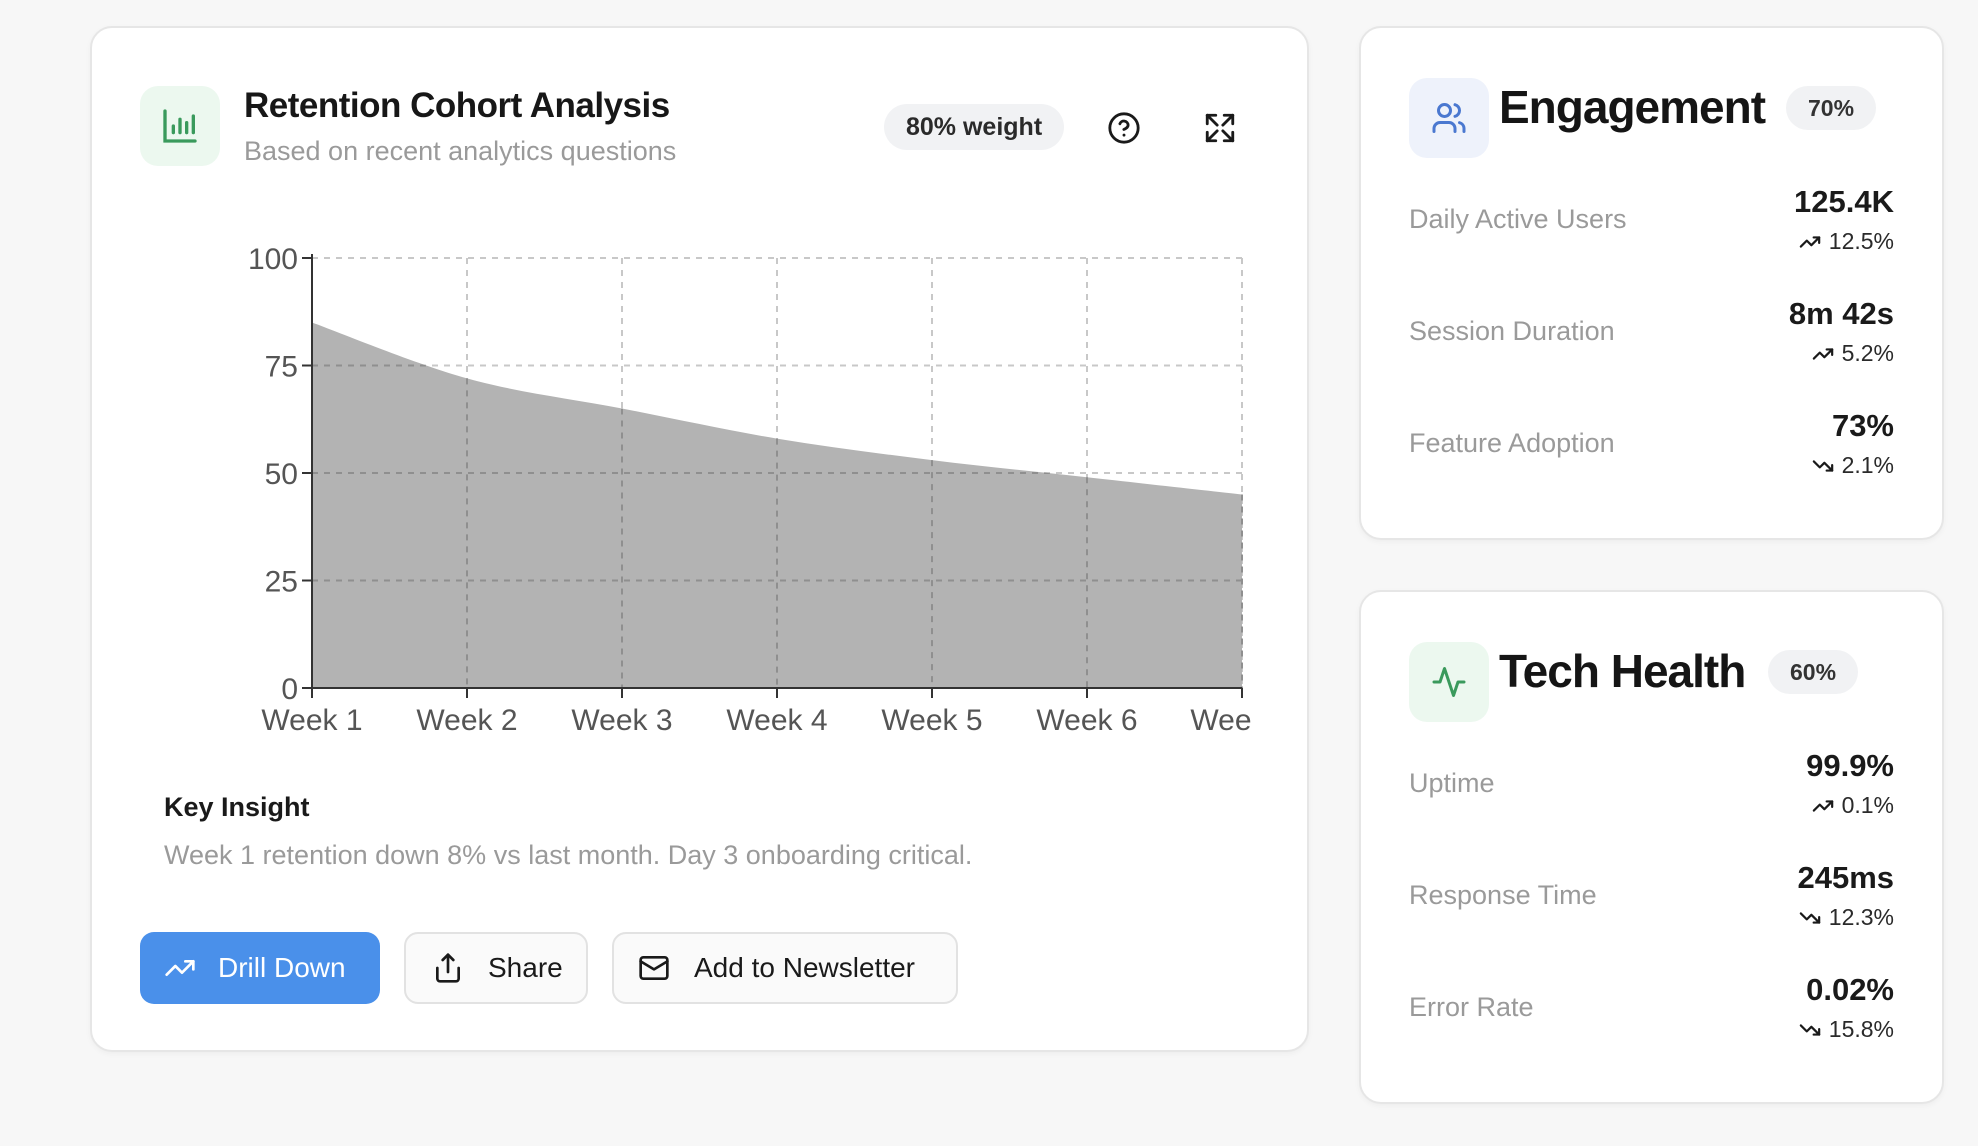  I want to click on x-tick-label: Week 5, so click(931, 720).